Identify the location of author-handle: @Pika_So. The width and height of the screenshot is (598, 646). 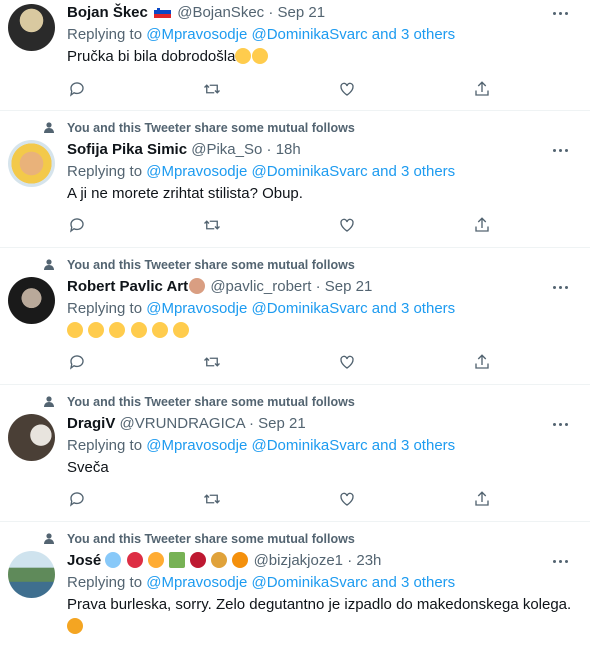
(226, 149).